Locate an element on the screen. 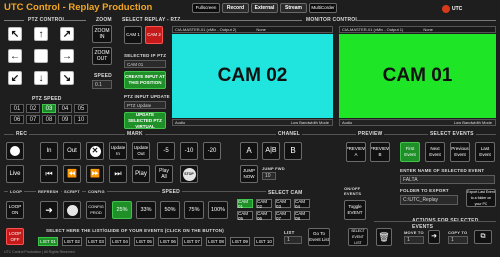 The image size is (500, 257). record-button is located at coordinates (15, 151).